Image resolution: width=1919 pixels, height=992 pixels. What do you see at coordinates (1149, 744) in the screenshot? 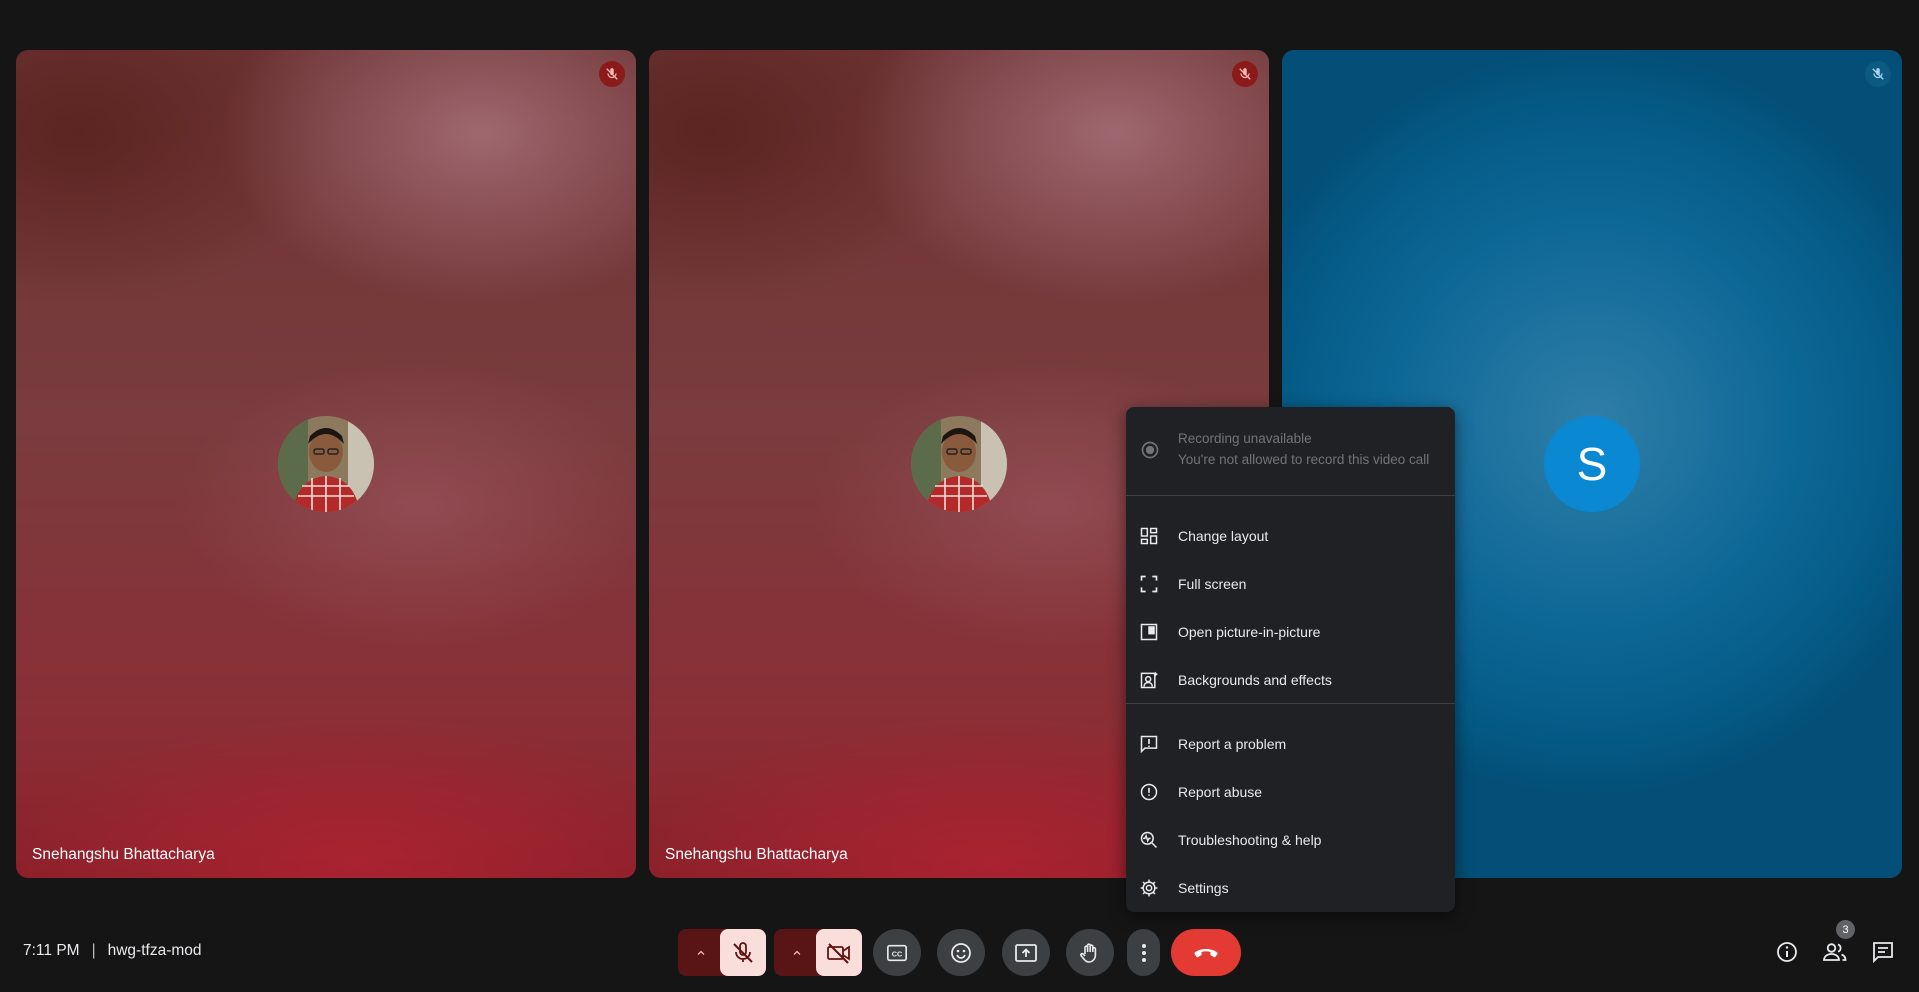
I see `report-problem-icon` at bounding box center [1149, 744].